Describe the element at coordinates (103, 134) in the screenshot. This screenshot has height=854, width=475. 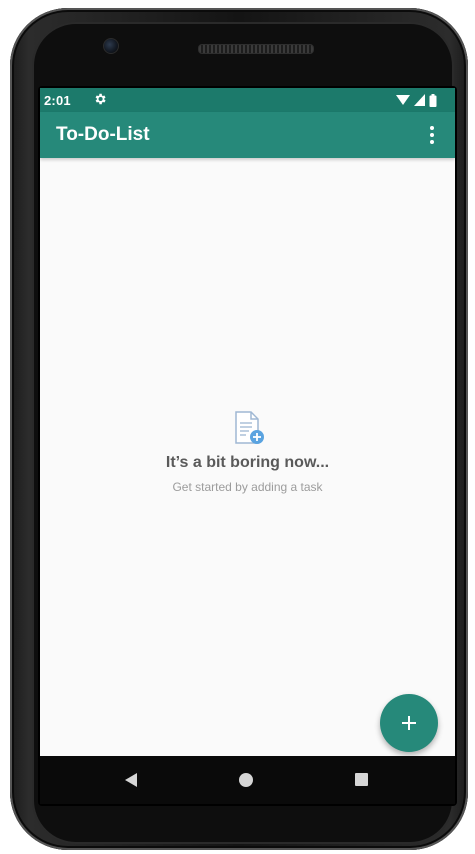
I see `app-title: To-Do-List` at that location.